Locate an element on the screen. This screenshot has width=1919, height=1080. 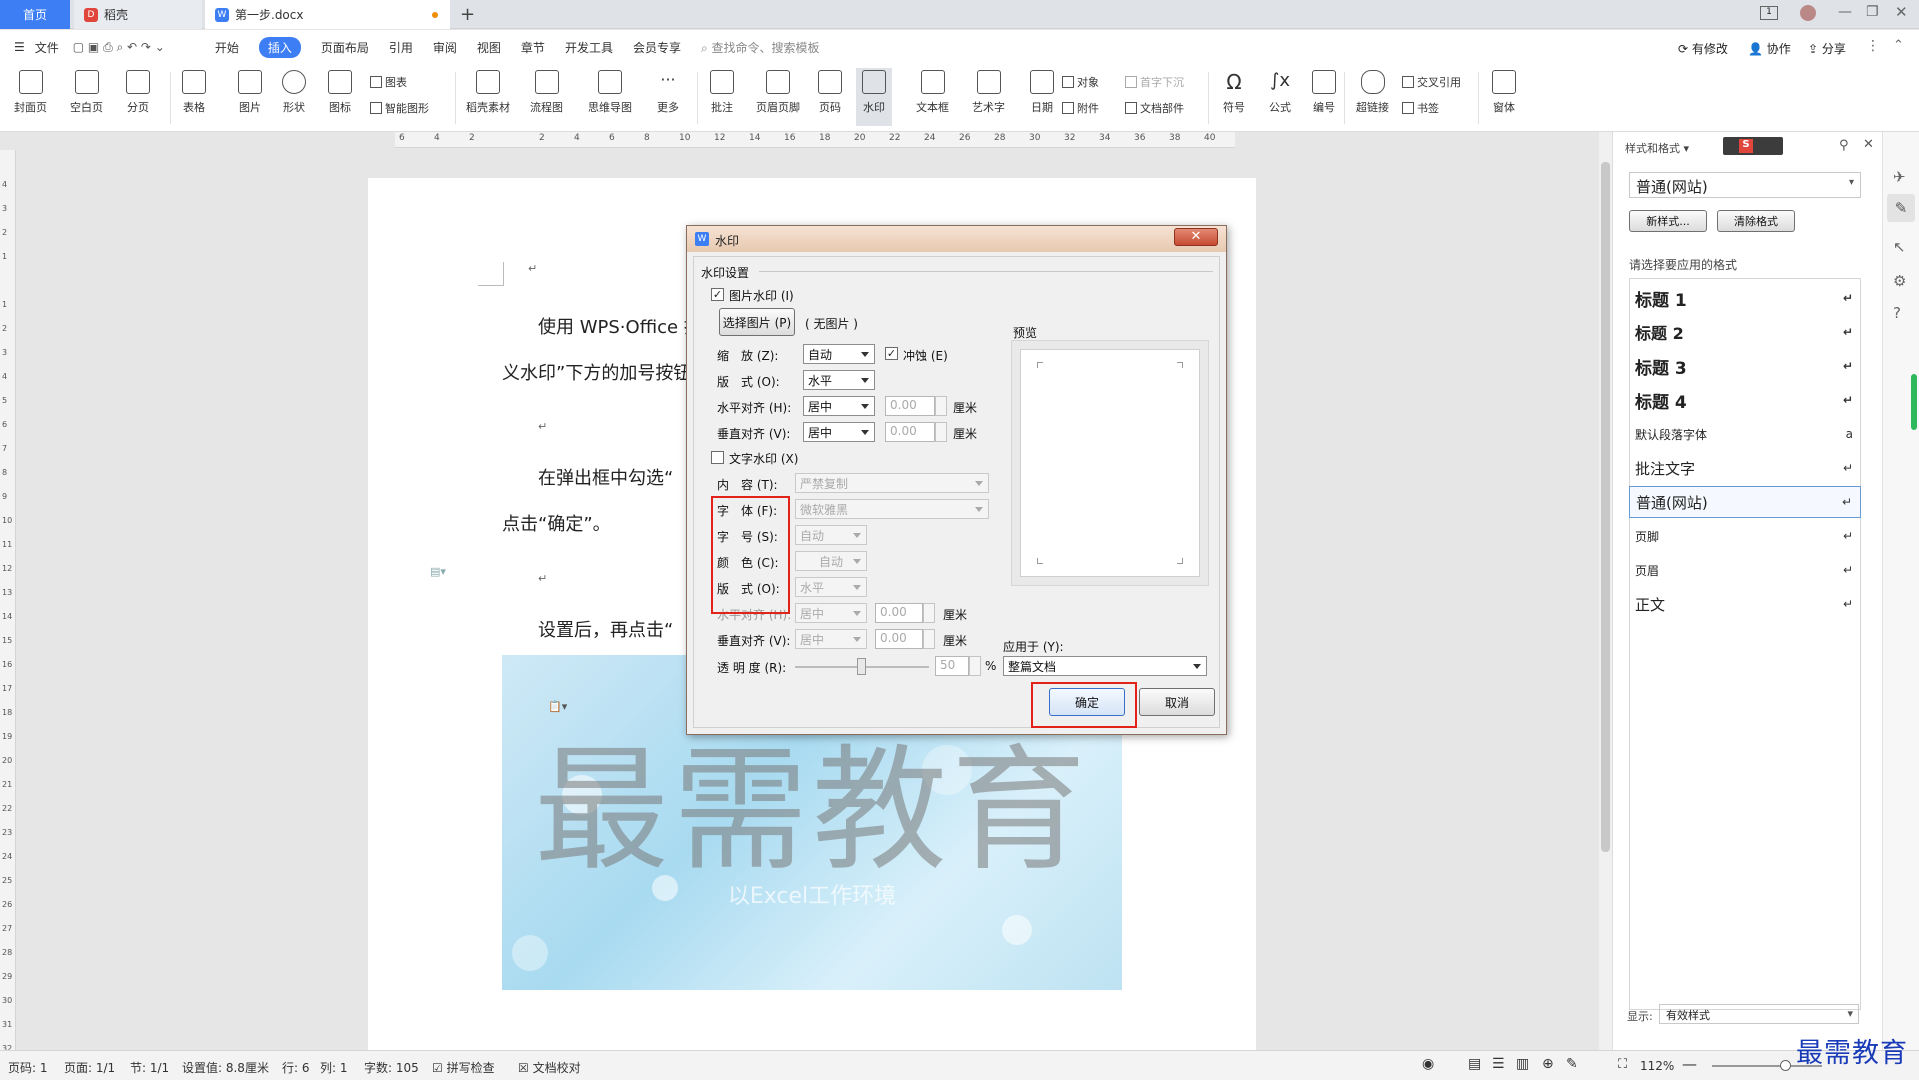
pin-icon: ⚲ is located at coordinates (1844, 145).